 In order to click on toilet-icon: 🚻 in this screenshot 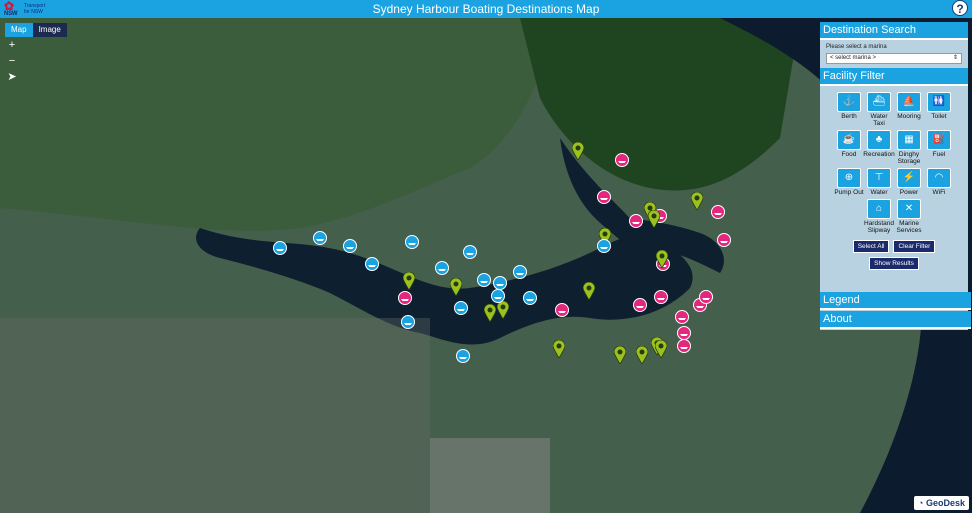, I will do `click(939, 102)`.